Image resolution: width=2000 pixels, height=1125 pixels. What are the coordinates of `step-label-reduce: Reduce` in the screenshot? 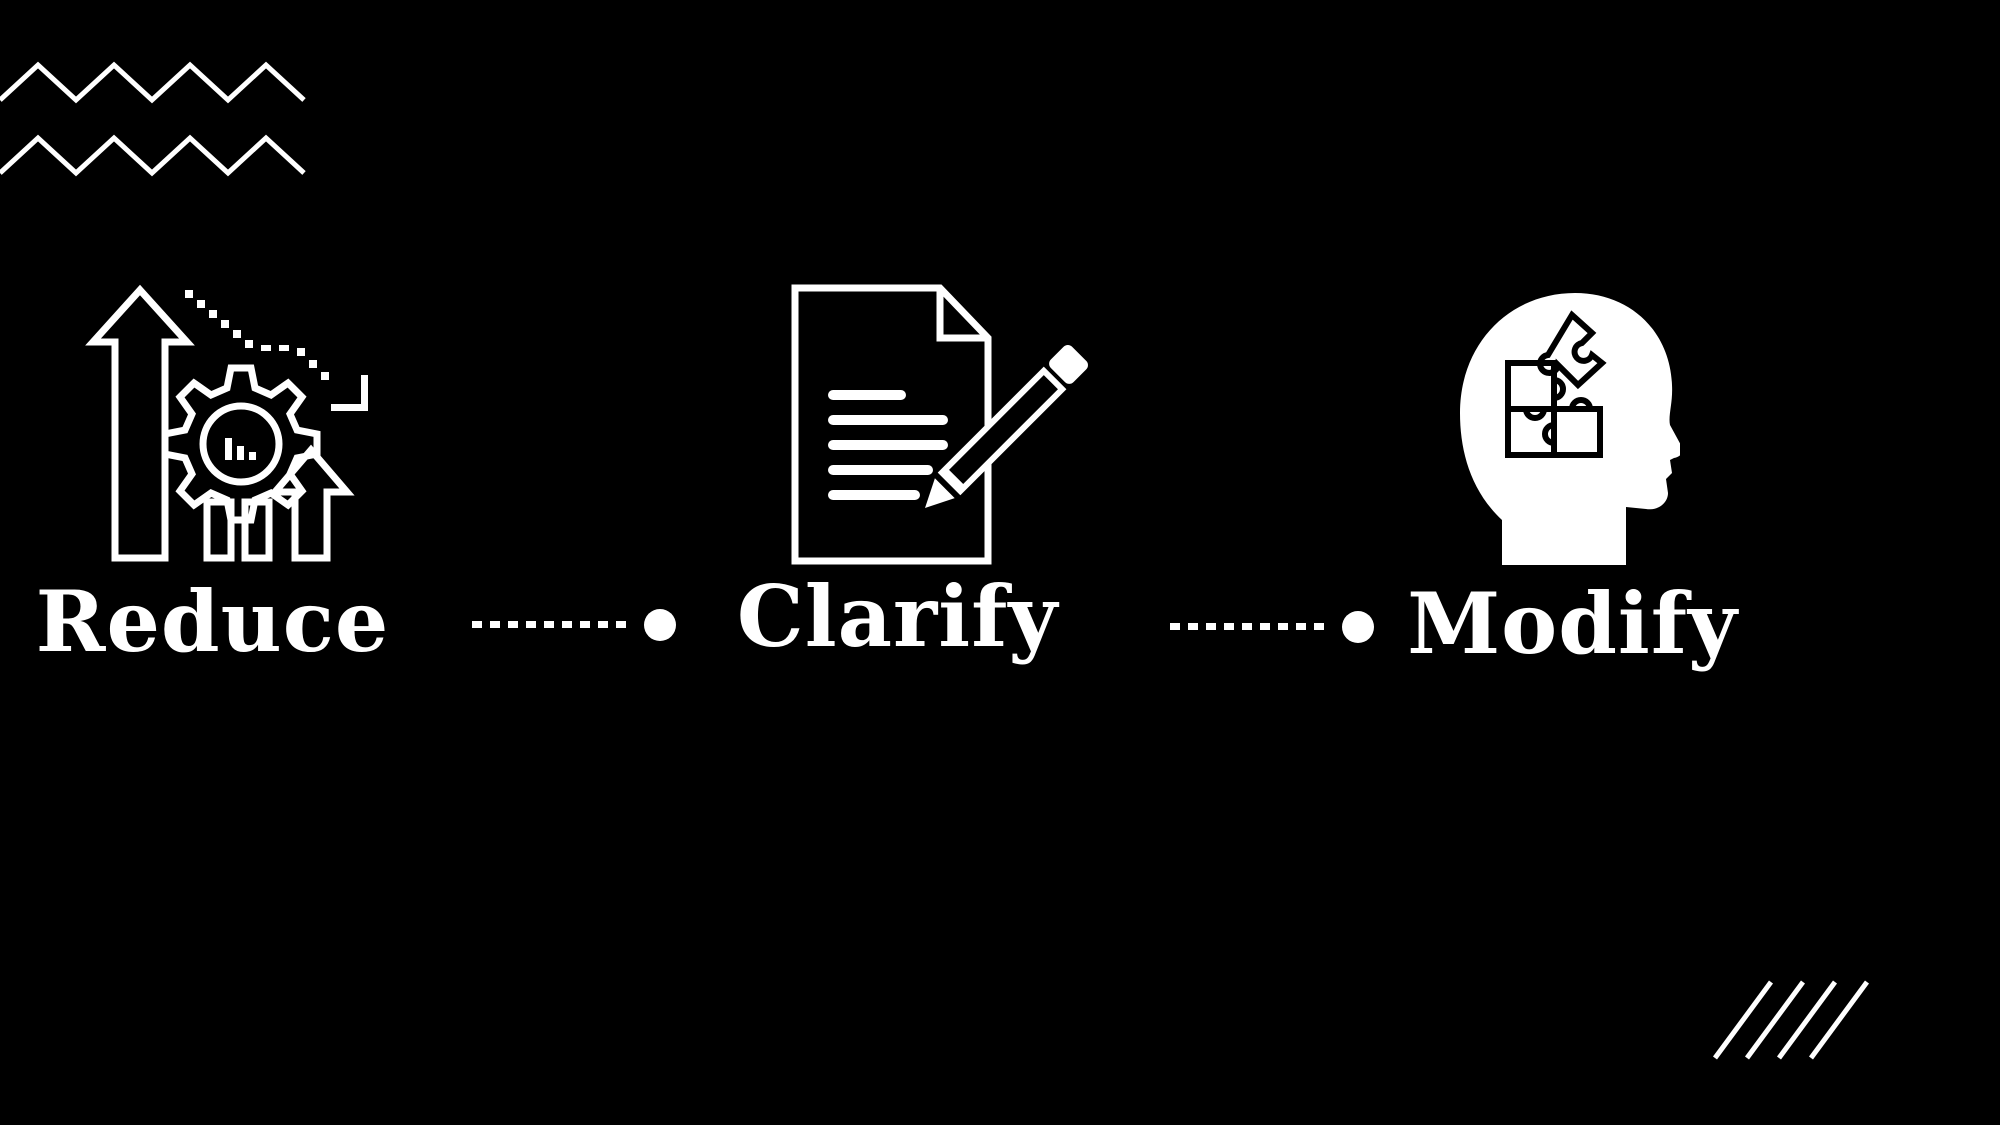 It's located at (212, 621).